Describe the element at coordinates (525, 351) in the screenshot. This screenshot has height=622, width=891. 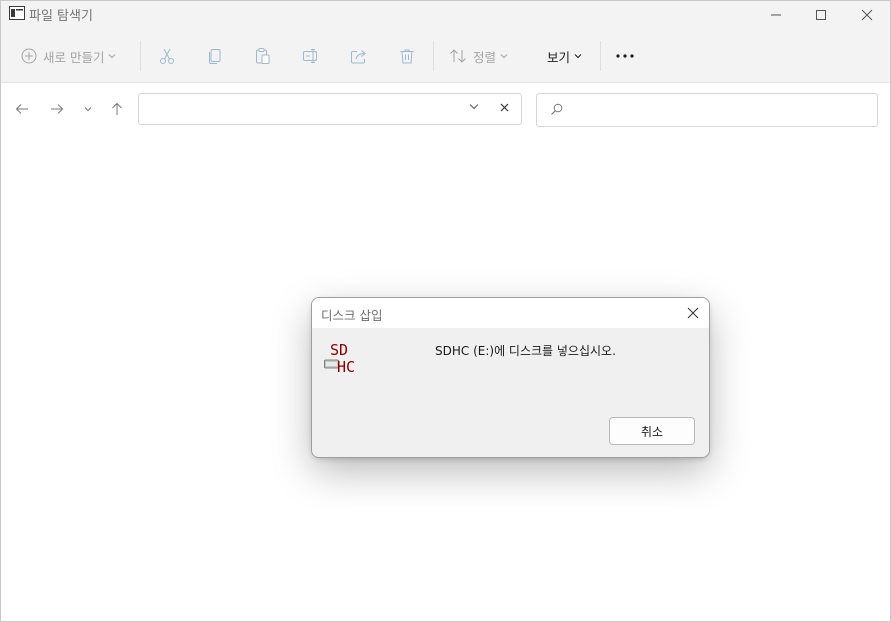
I see `dialog-message: SDHC (E:)에 디스크를 넣으십시오.` at that location.